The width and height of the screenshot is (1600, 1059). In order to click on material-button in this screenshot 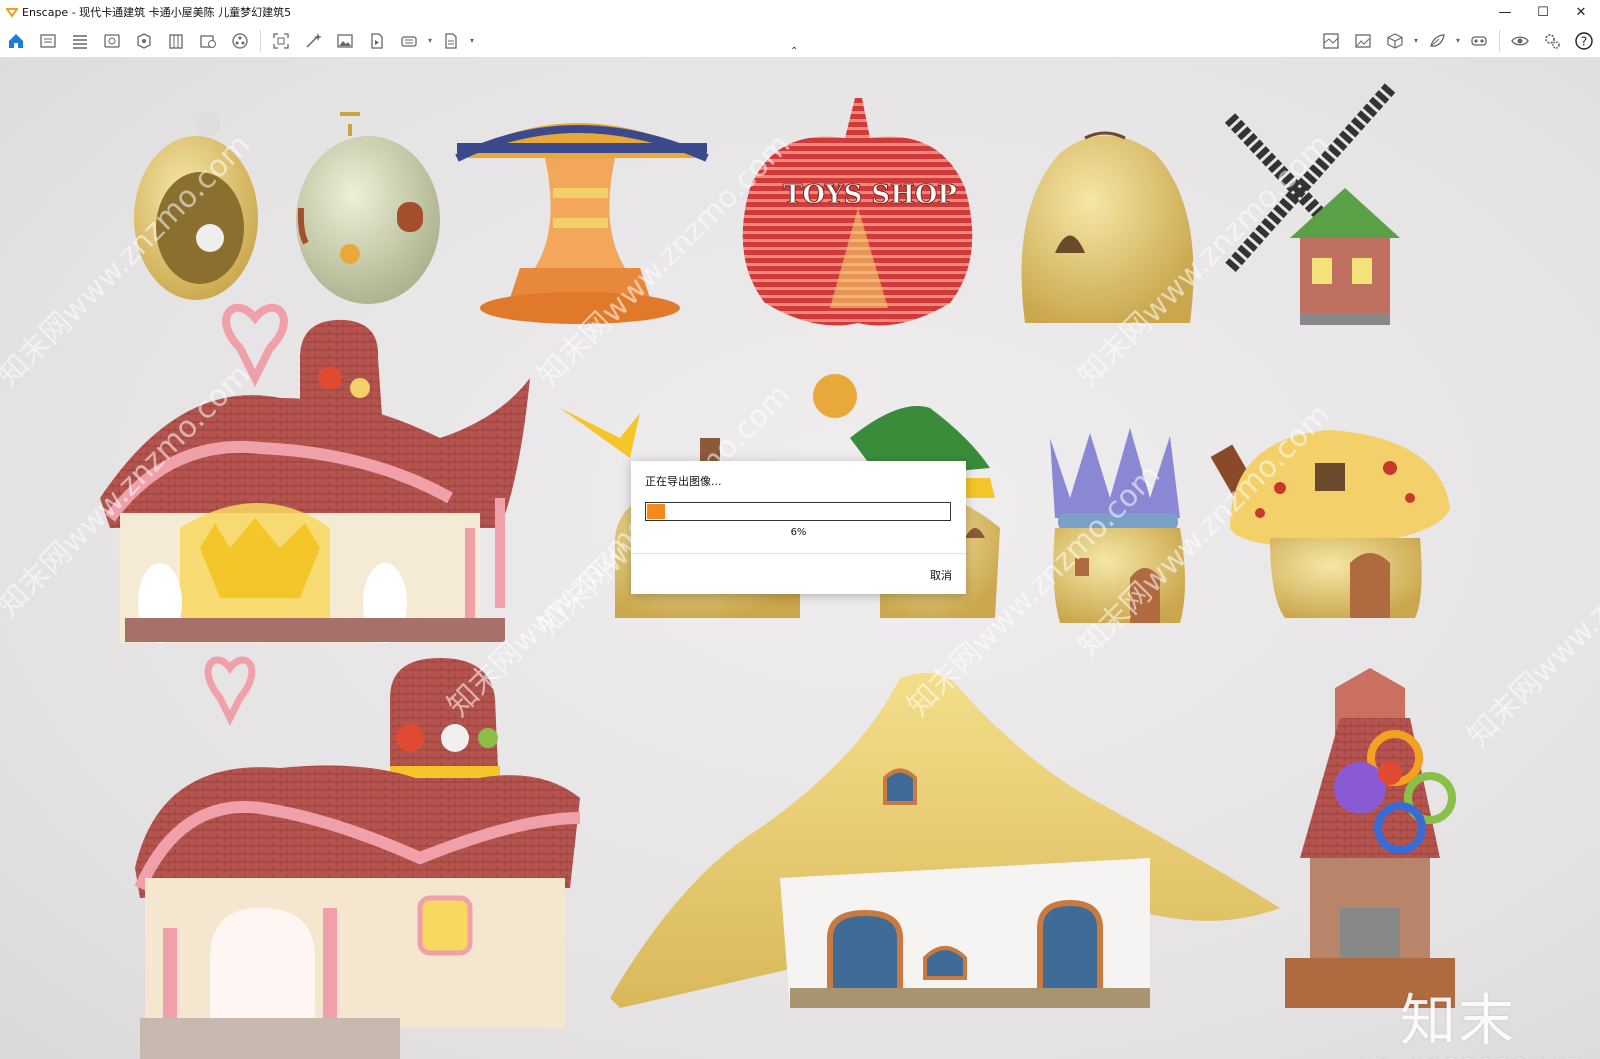, I will do `click(1437, 41)`.